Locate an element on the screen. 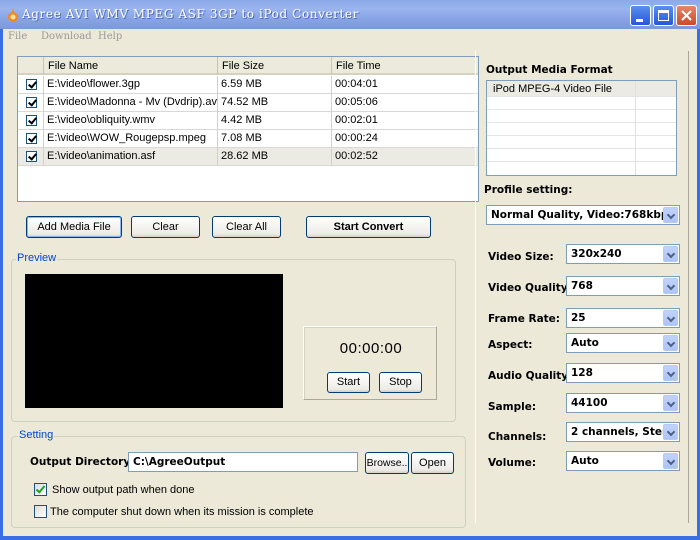  timer-display: 00:00:00 is located at coordinates (371, 348).